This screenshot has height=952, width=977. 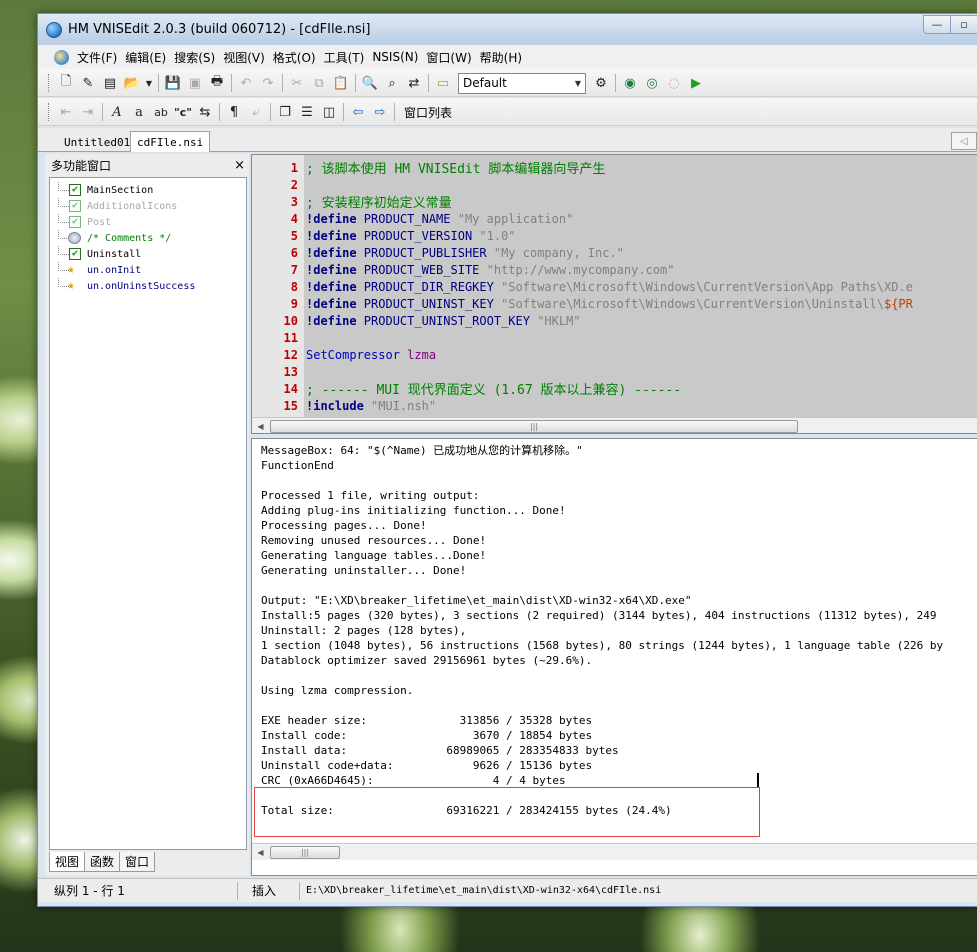 I want to click on run-icon: ▶, so click(x=696, y=83).